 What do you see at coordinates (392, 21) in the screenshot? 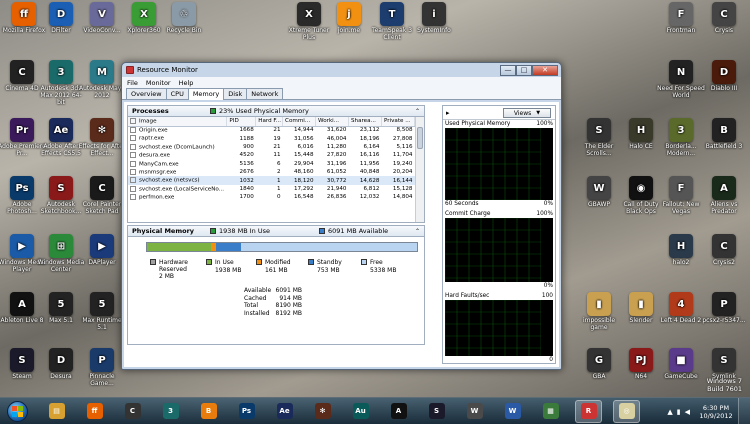
I see `desktop-icon-teamspeak: T TeamSpeak 3 Client` at bounding box center [392, 21].